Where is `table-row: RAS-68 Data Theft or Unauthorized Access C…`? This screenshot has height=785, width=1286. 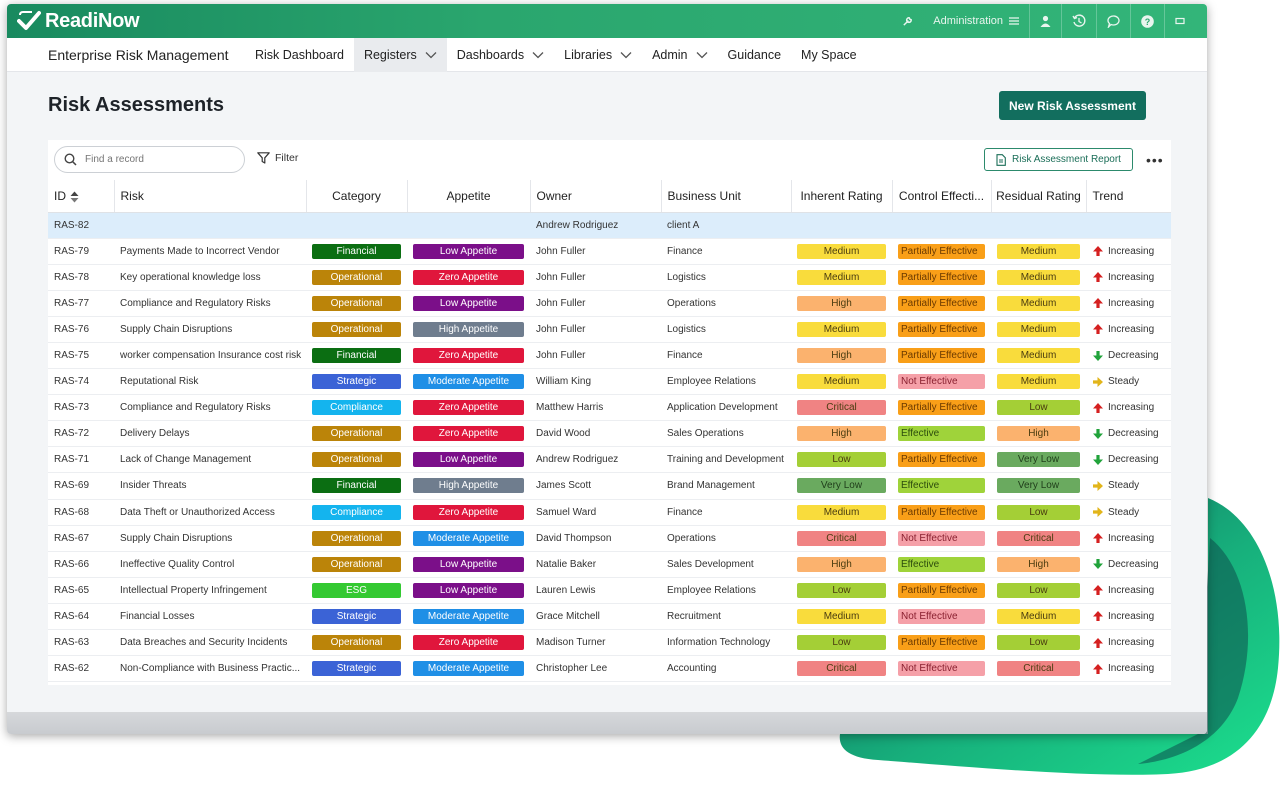
table-row: RAS-68 Data Theft or Unauthorized Access C… is located at coordinates (609, 512).